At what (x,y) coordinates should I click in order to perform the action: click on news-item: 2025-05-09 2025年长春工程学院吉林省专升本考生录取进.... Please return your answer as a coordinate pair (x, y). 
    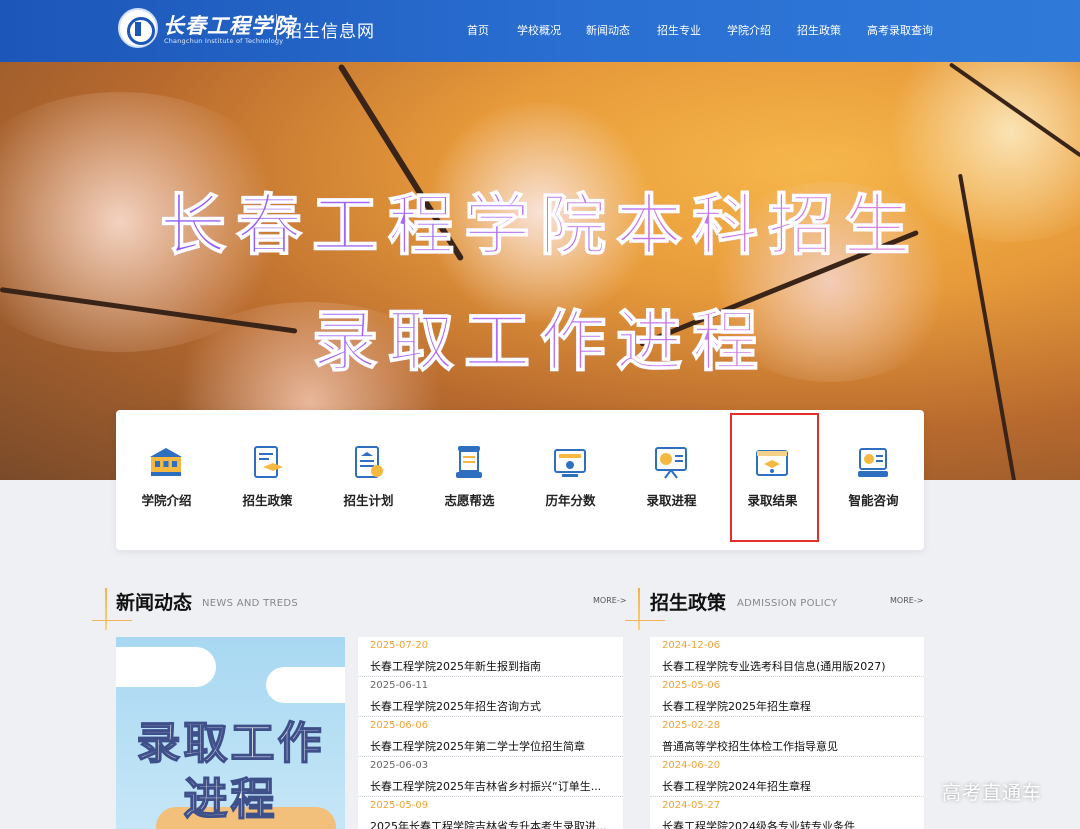
    Looking at the image, I should click on (490, 813).